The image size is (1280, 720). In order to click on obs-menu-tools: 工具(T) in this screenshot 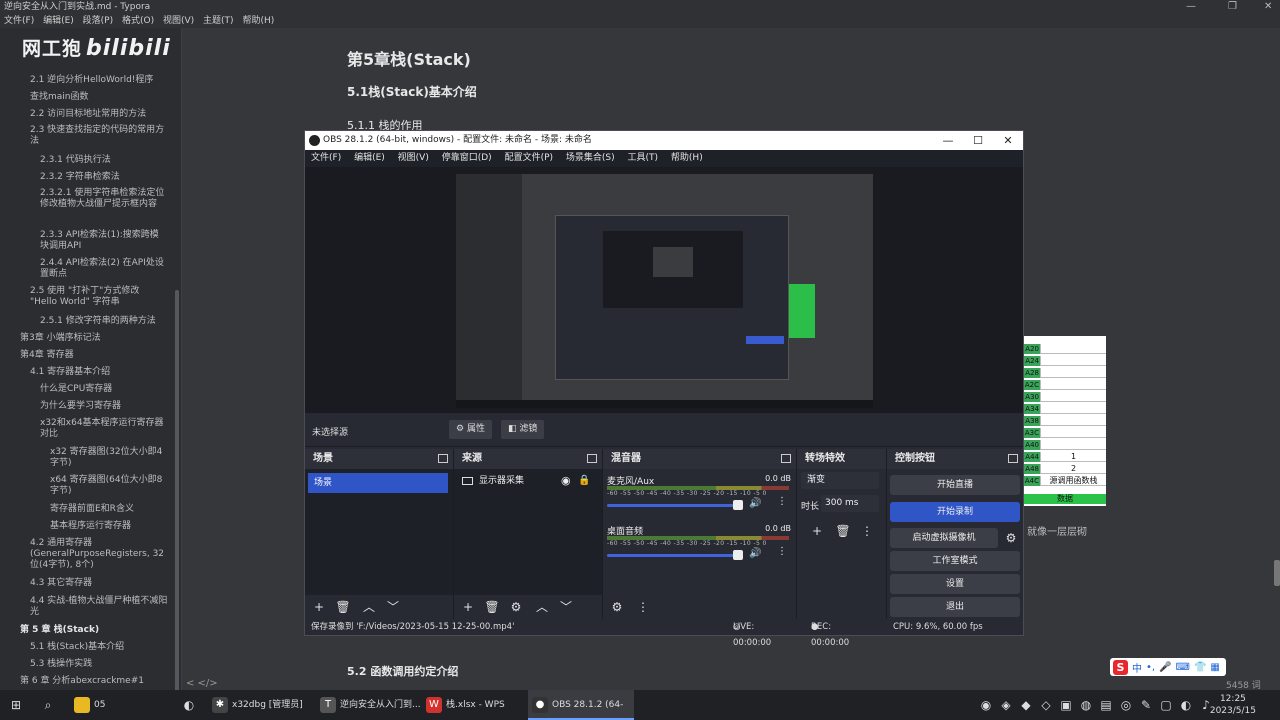, I will do `click(643, 158)`.